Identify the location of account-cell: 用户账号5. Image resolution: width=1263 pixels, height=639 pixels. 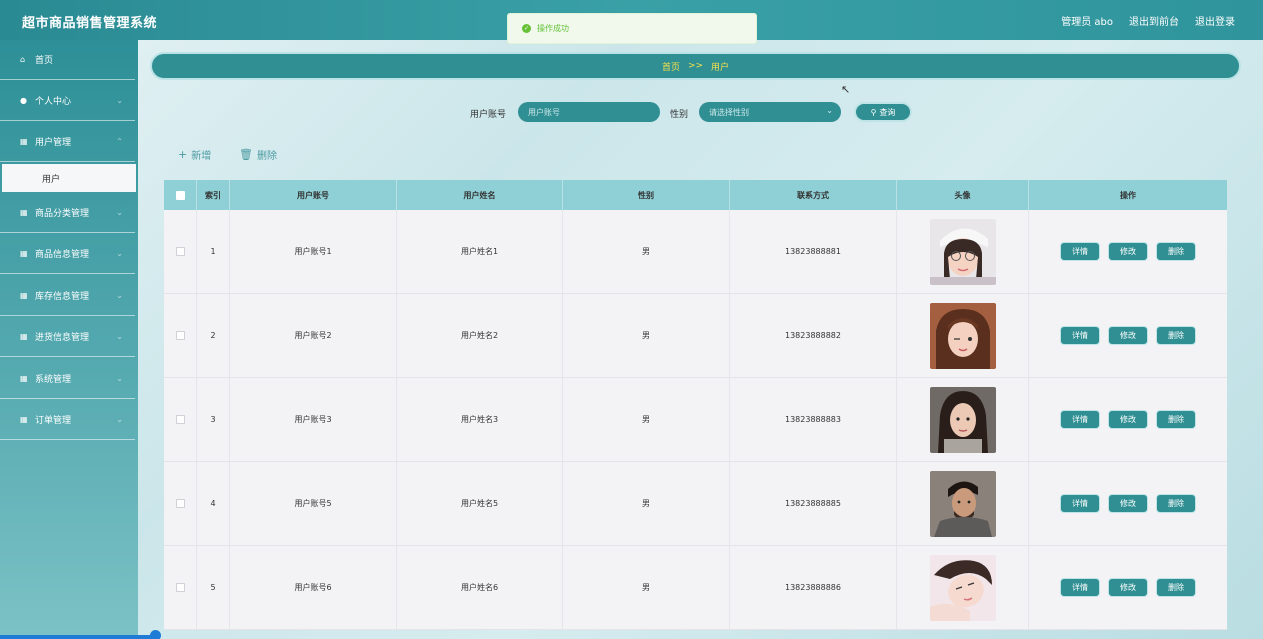
(313, 503).